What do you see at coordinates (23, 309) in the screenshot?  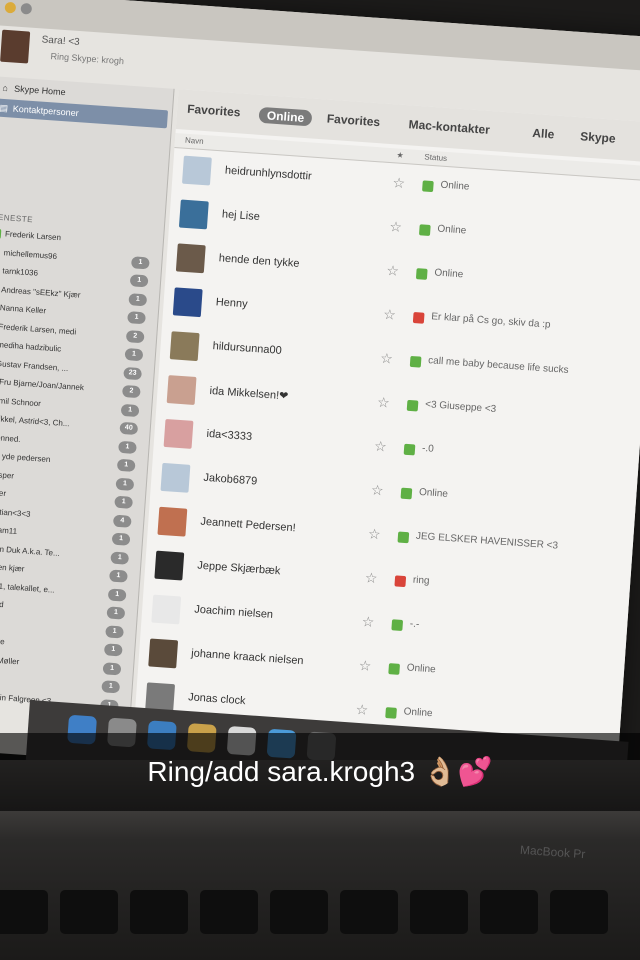 I see `recent-item-label: Nanna Keller` at bounding box center [23, 309].